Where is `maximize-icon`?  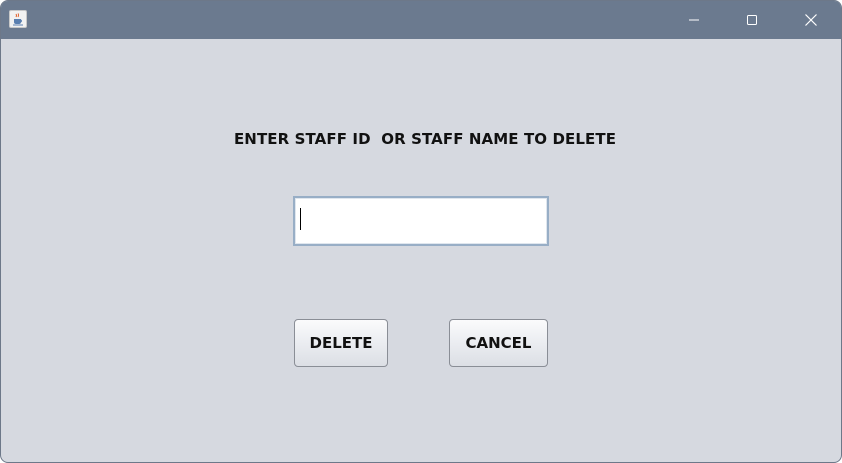
maximize-icon is located at coordinates (752, 20).